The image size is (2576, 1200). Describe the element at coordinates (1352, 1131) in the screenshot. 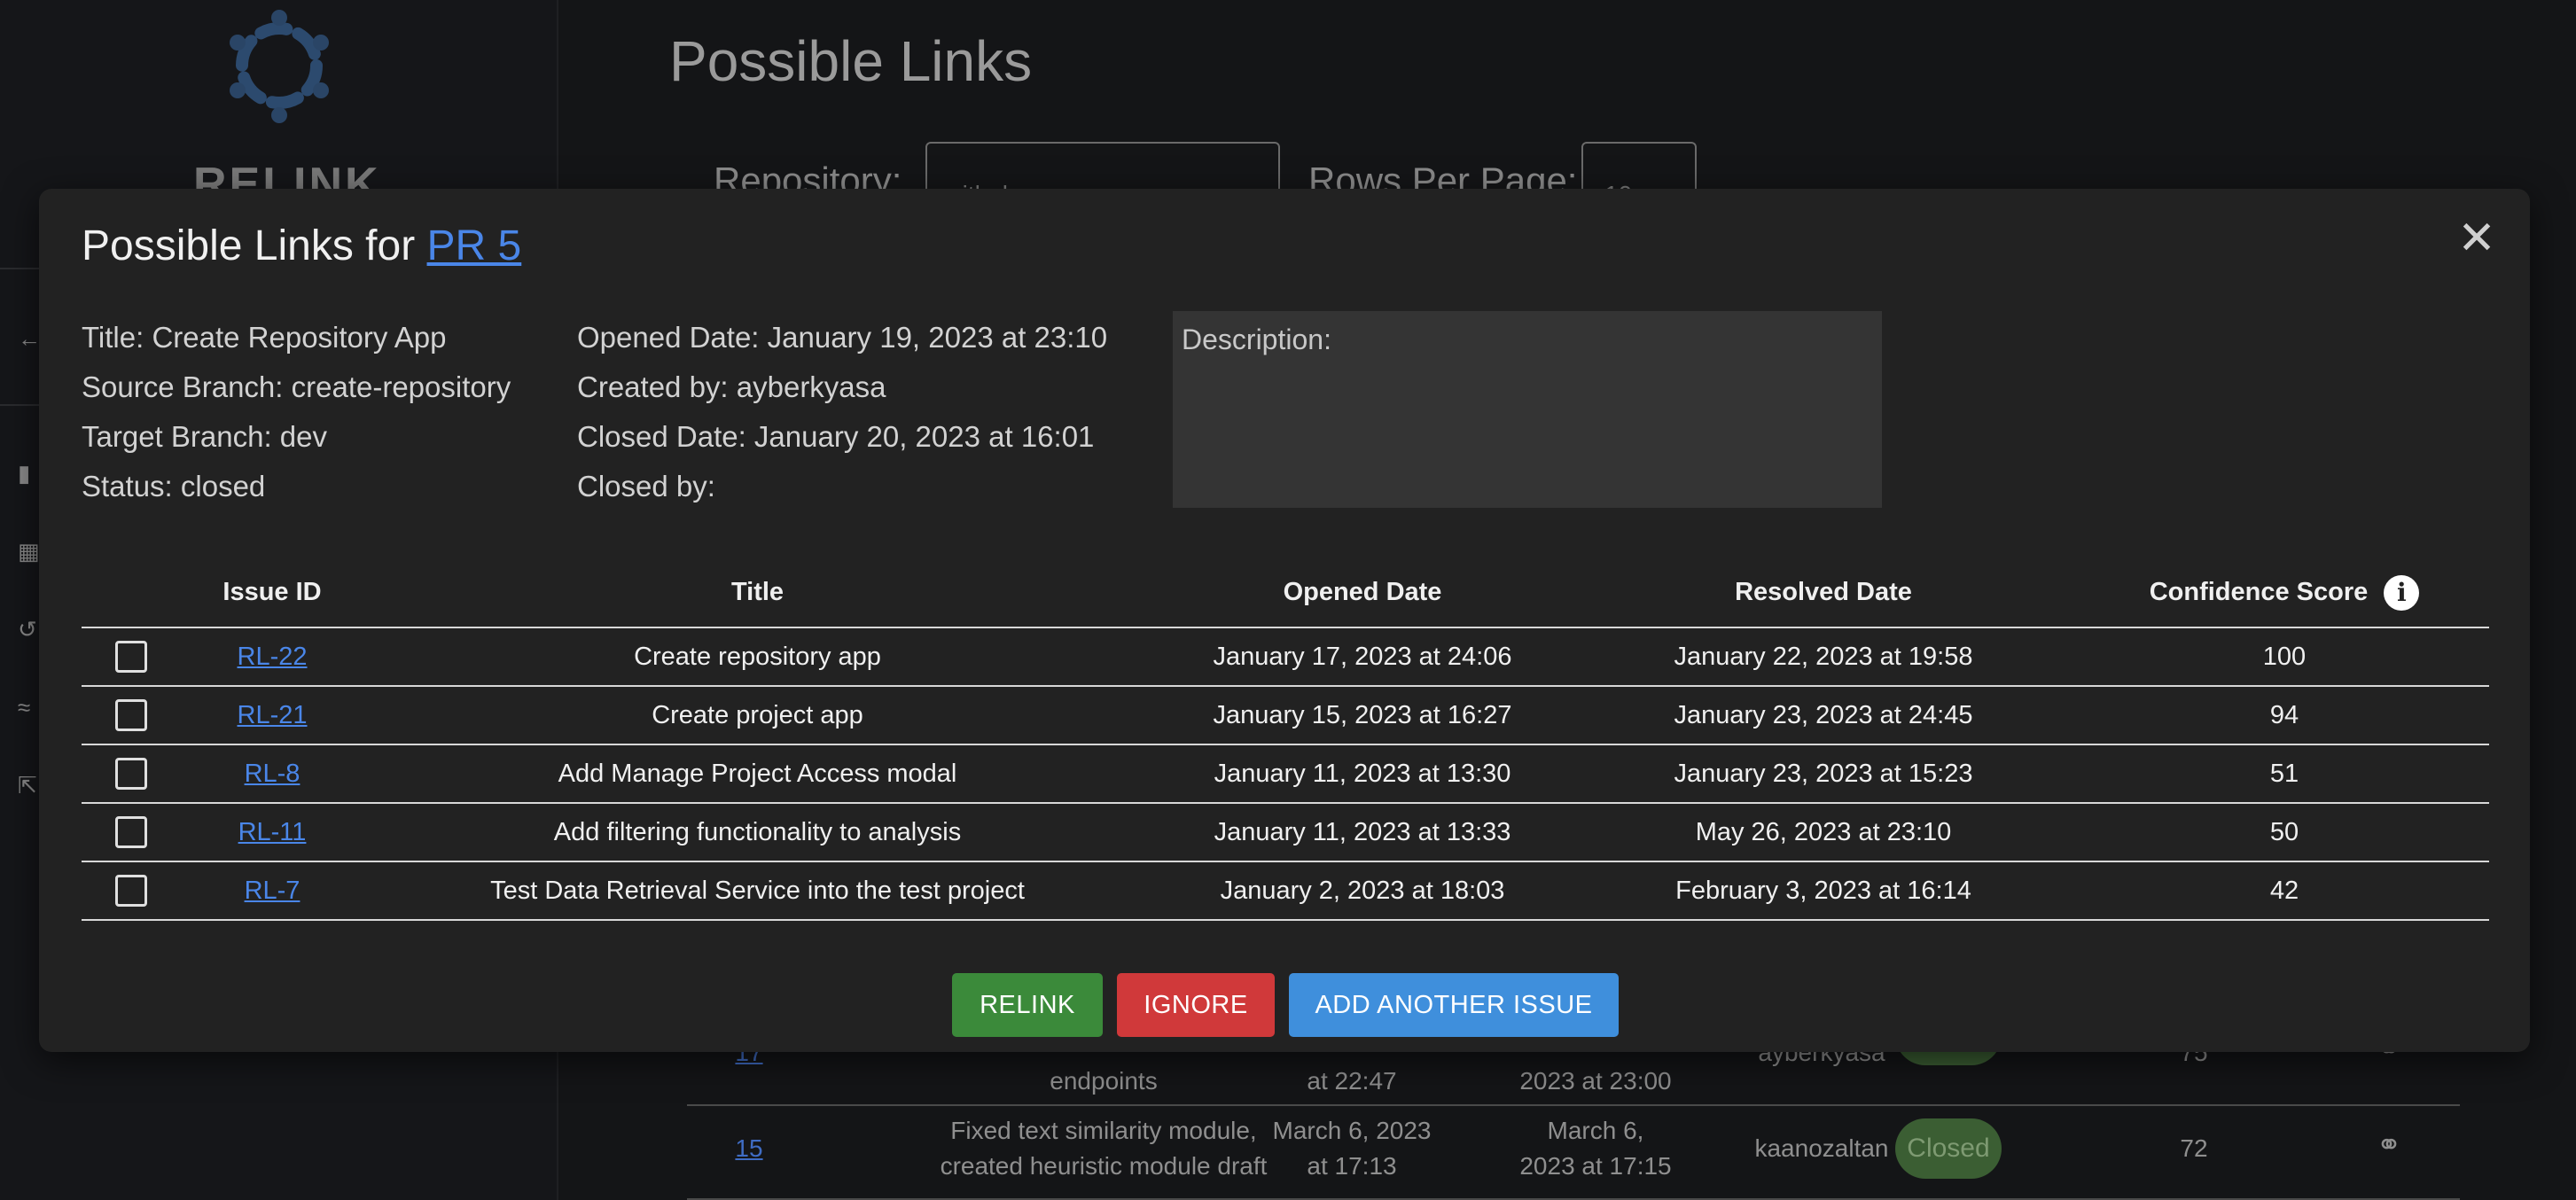

I see `opened-date-line: March 6, 2023` at that location.